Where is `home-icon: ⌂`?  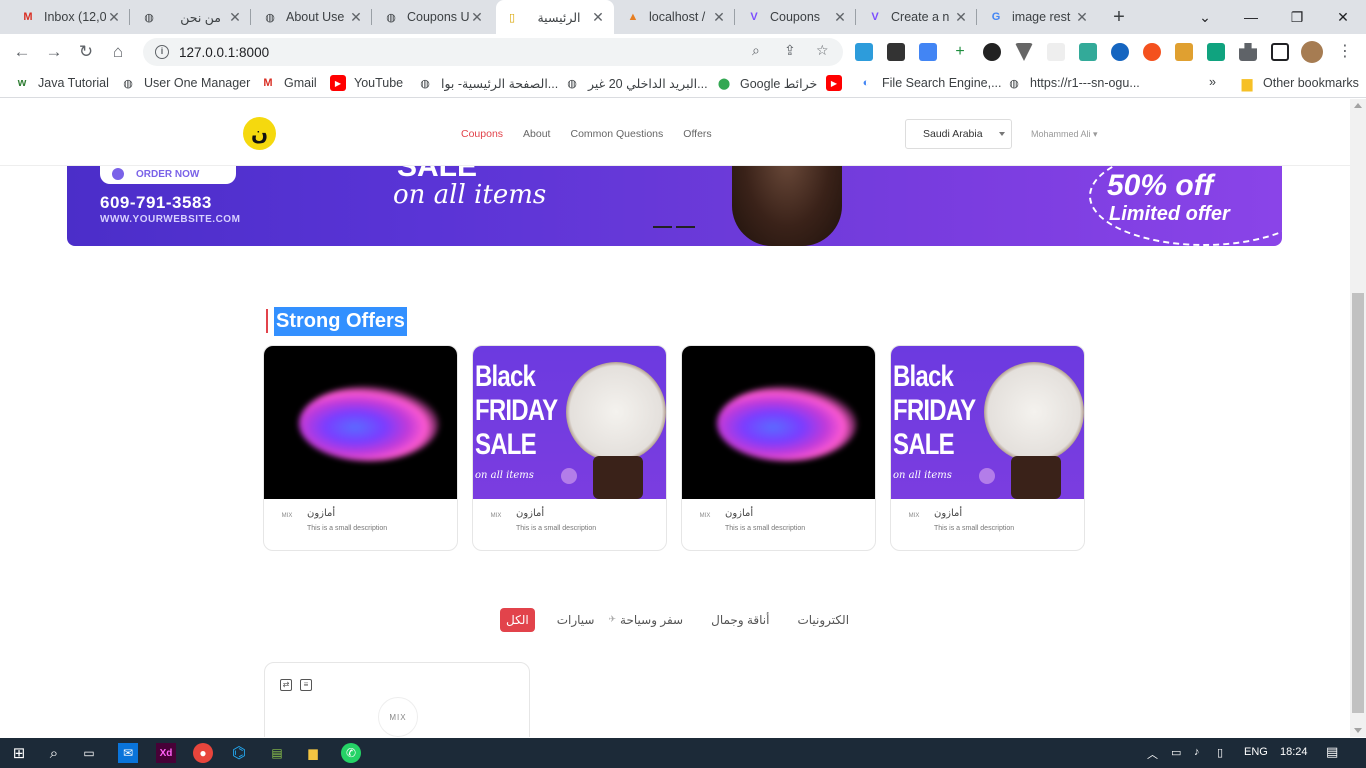 home-icon: ⌂ is located at coordinates (118, 52).